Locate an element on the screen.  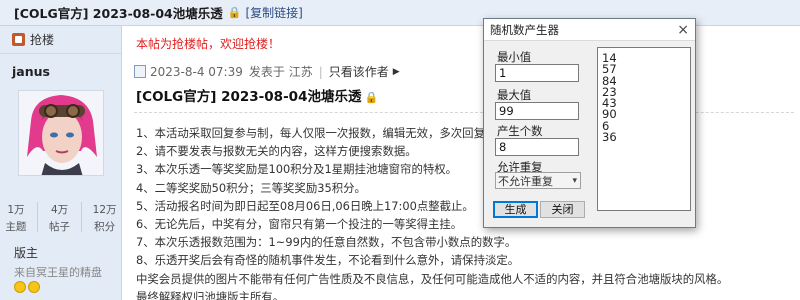
min-input is located at coordinates (537, 73).